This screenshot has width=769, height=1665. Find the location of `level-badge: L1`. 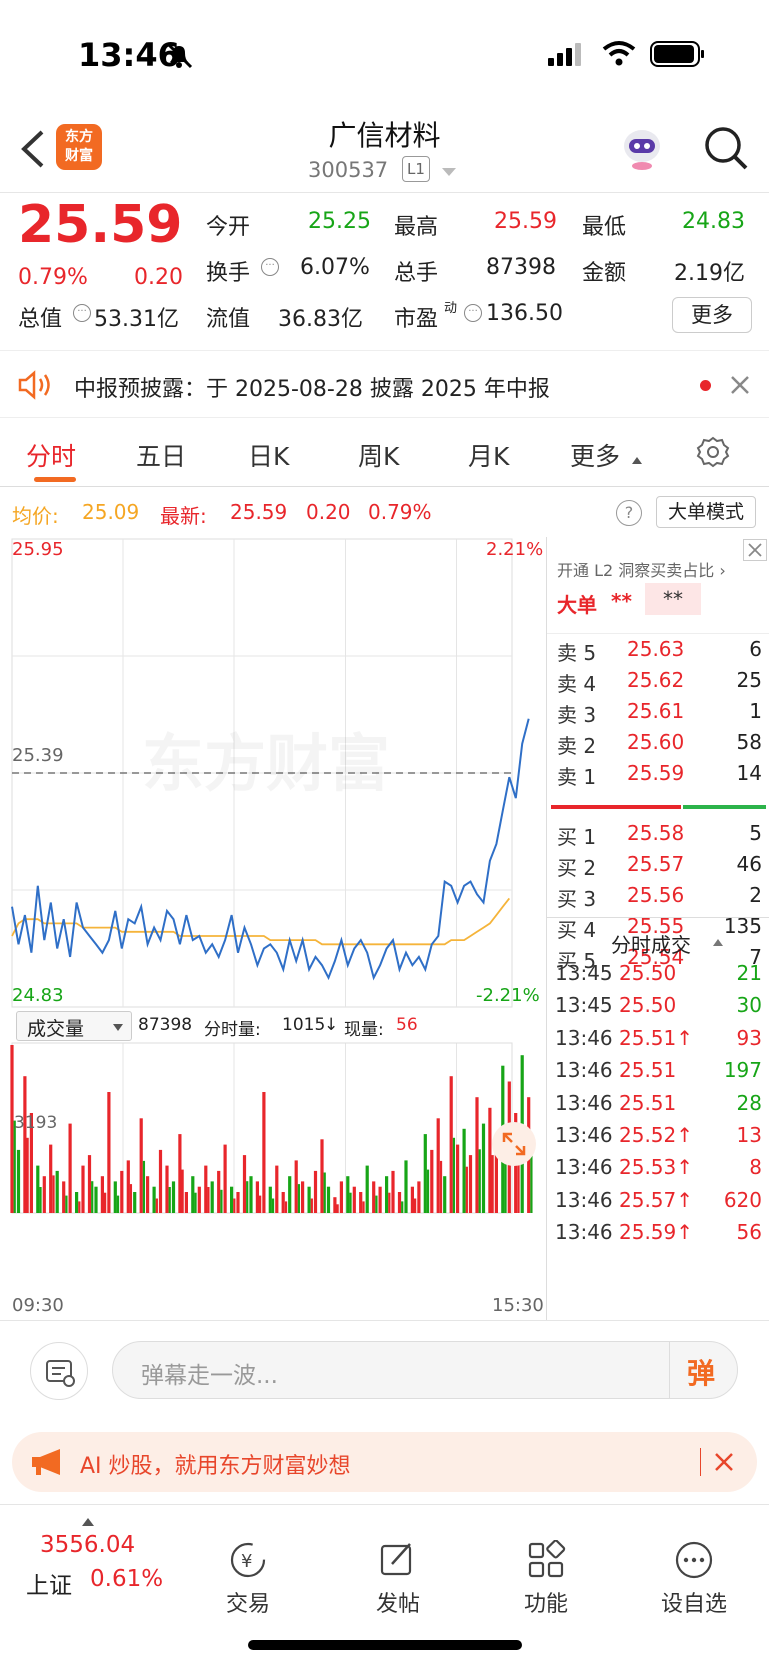

level-badge: L1 is located at coordinates (416, 169).